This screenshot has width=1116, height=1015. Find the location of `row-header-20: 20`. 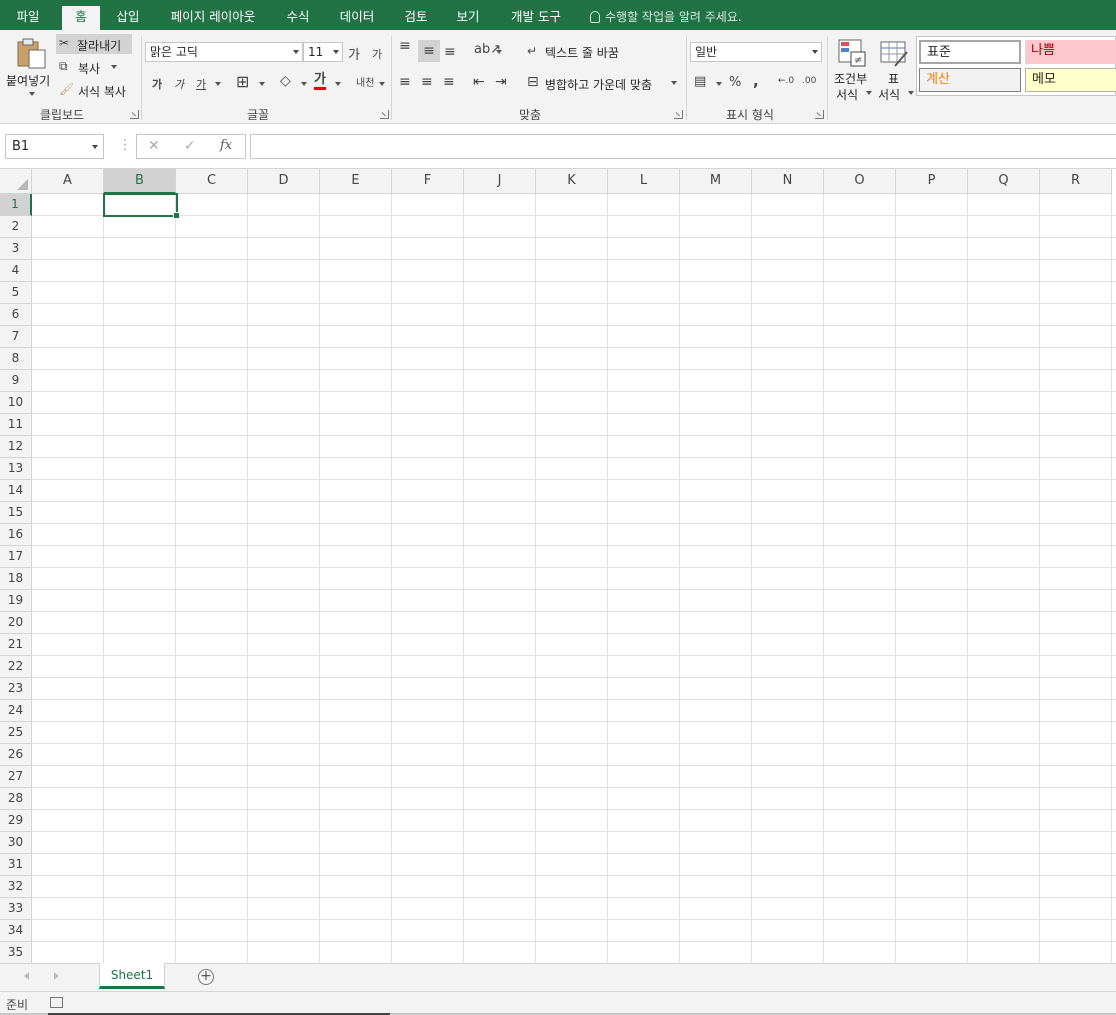

row-header-20: 20 is located at coordinates (16, 623).